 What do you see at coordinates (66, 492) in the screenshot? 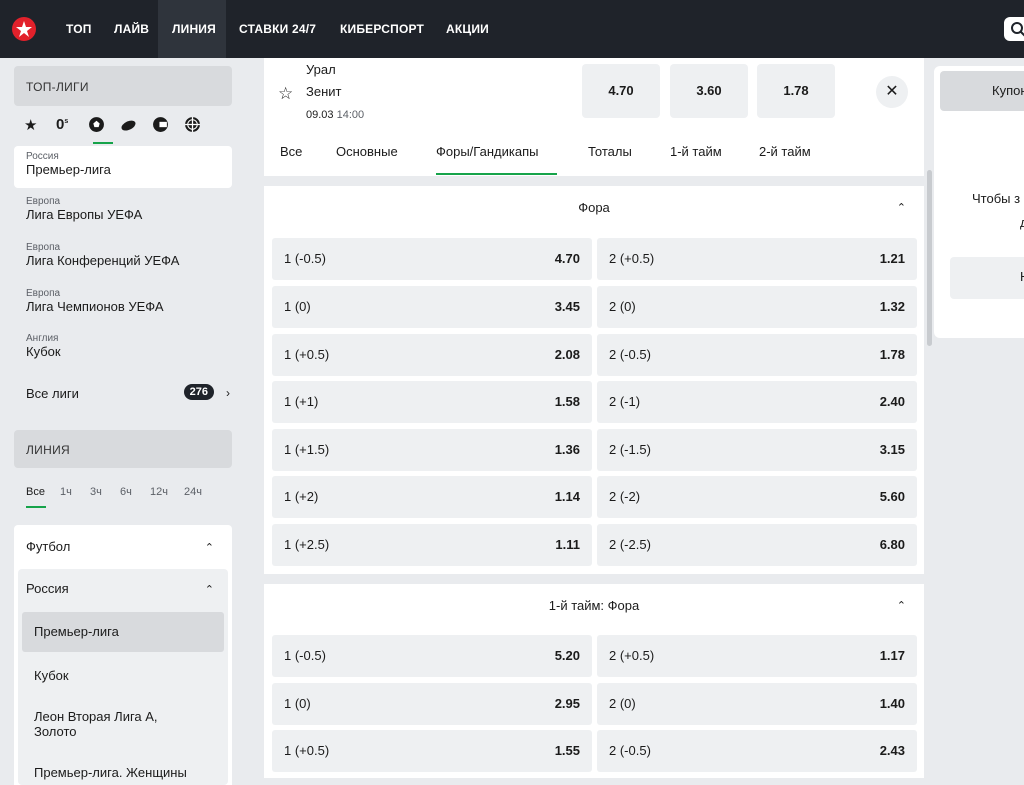
I see `time-filter-1h: 1ч` at bounding box center [66, 492].